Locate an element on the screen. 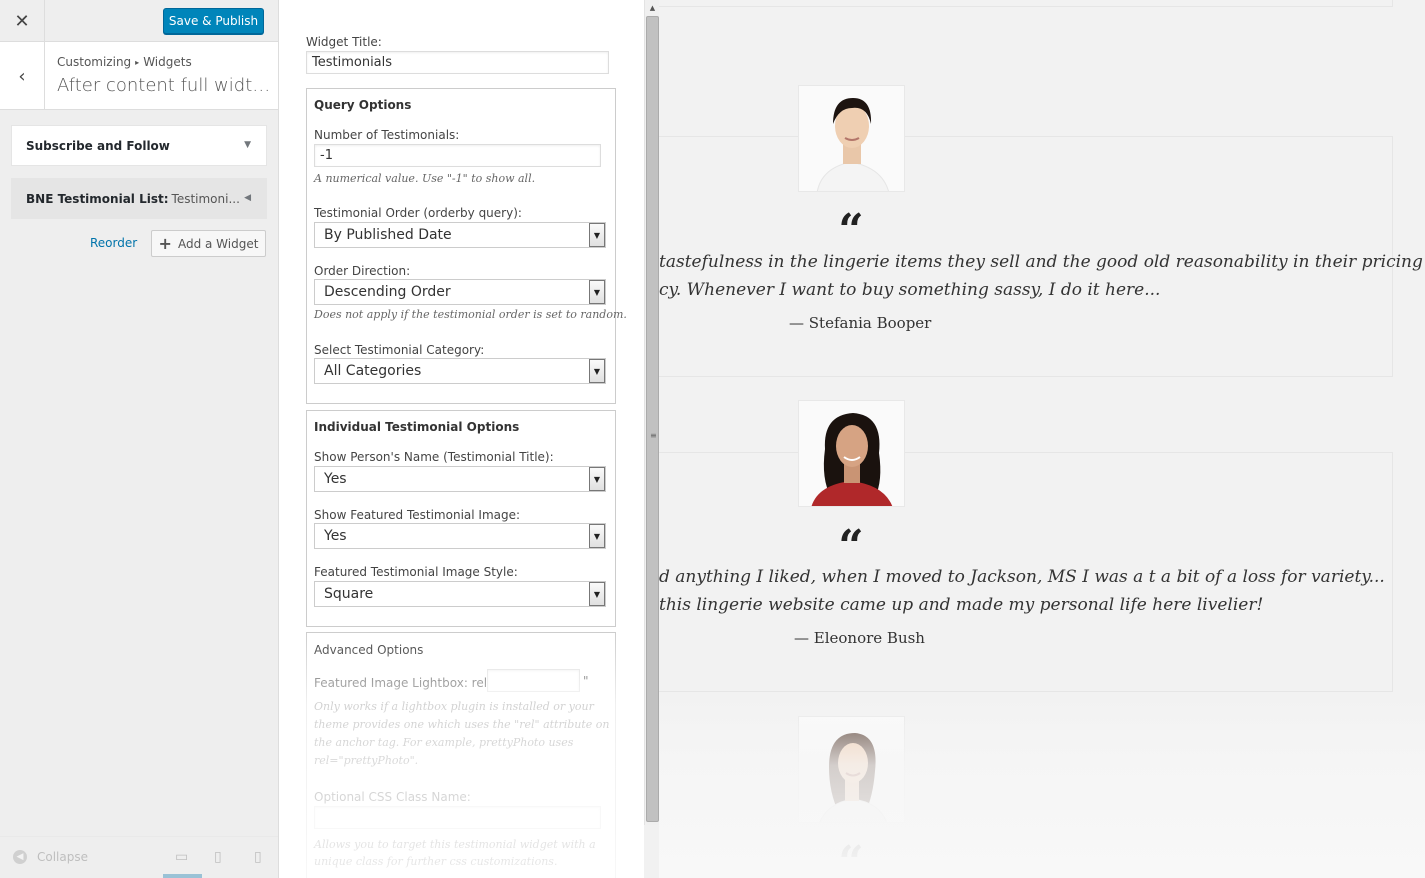  widget-bne-testimonial-list: BNE Testimonial List: Testimoni... ◀ is located at coordinates (139, 198).